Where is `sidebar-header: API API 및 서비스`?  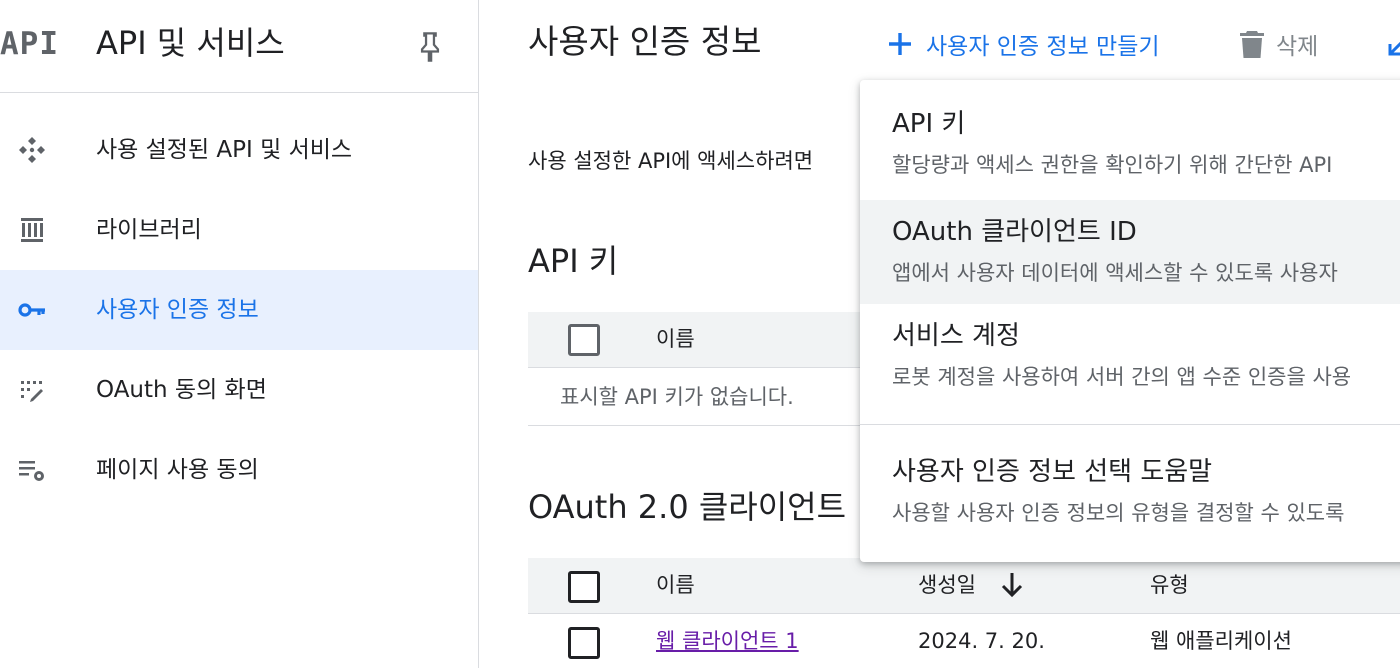 sidebar-header: API API 및 서비스 is located at coordinates (239, 46).